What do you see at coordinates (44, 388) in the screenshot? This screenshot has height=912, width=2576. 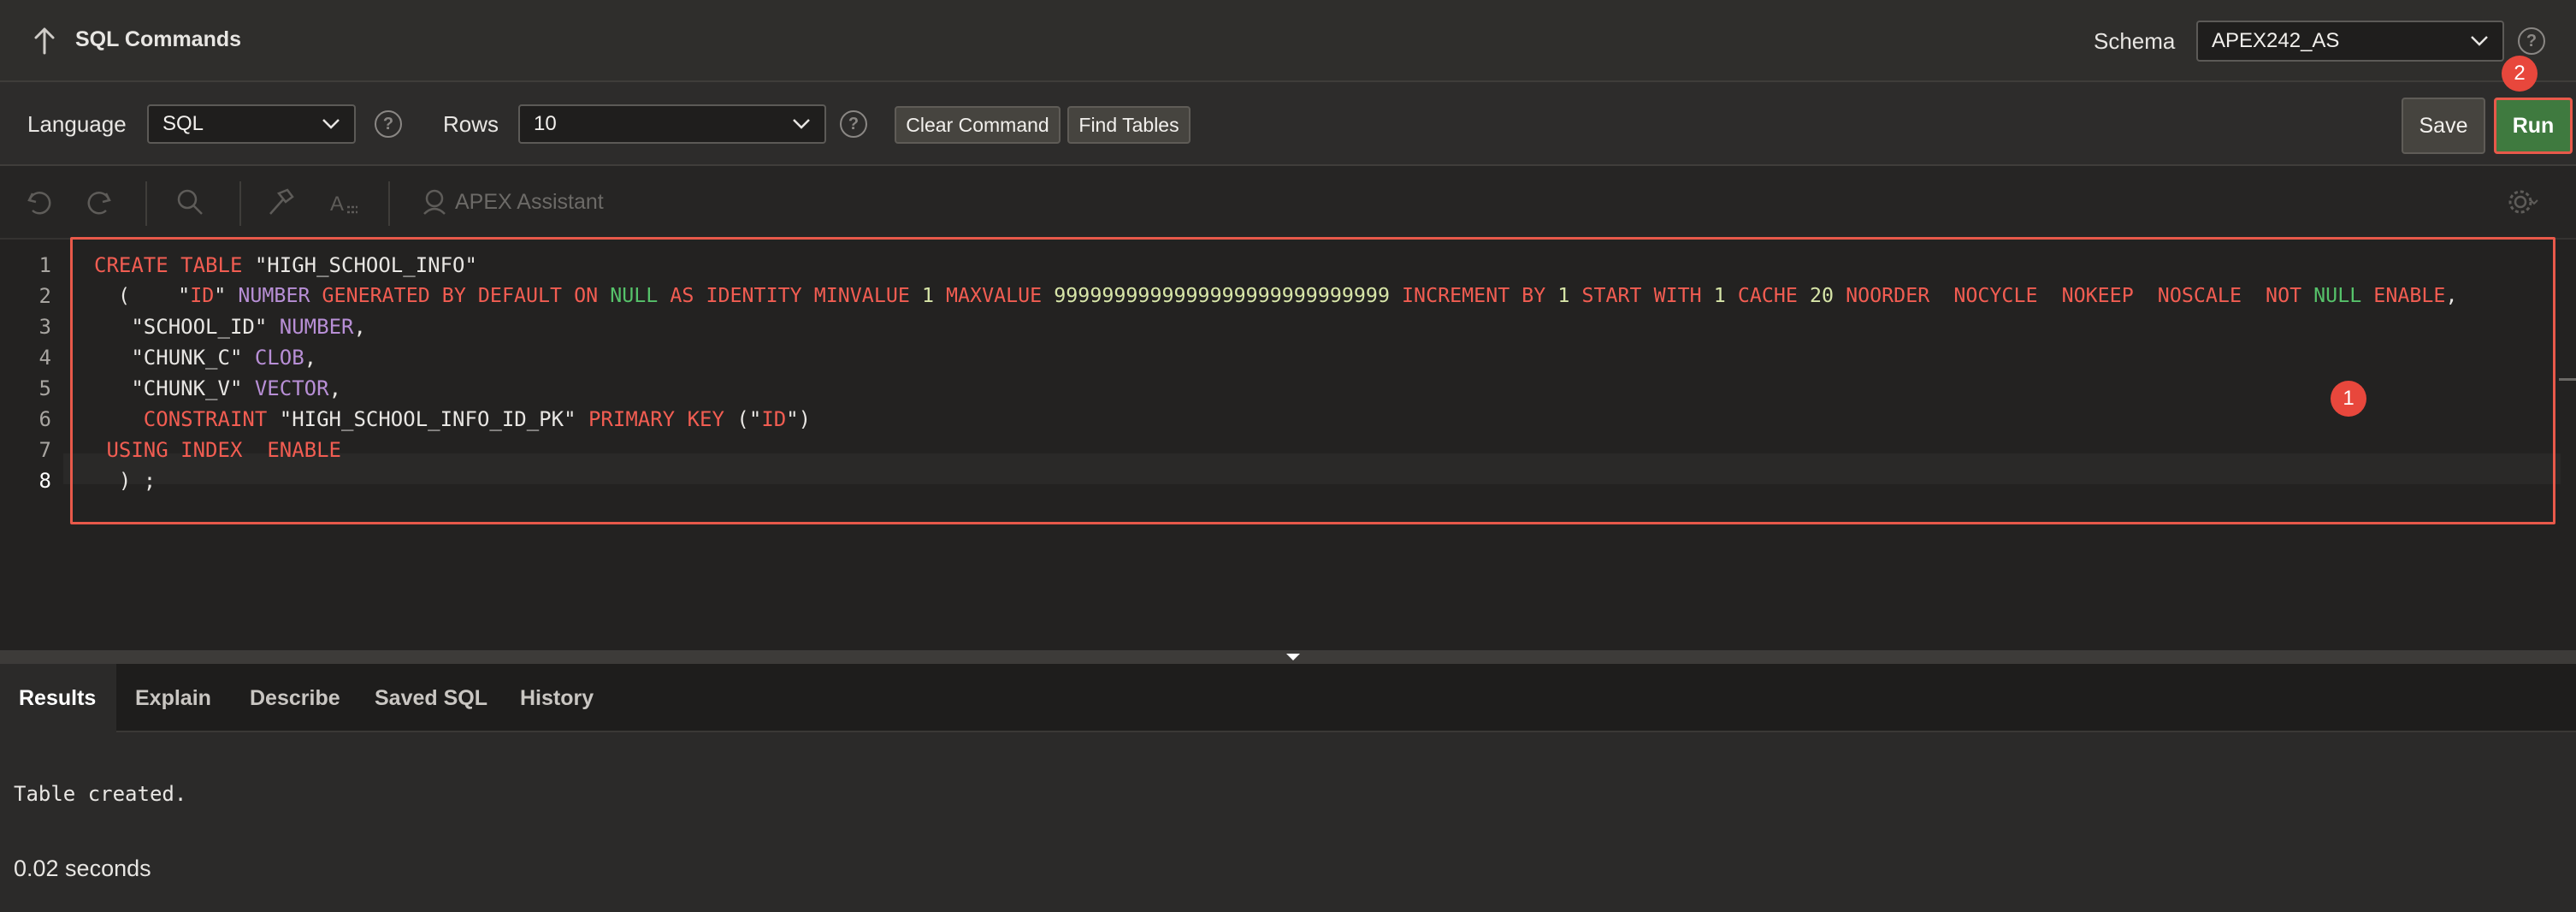 I see `line-number: 5` at bounding box center [44, 388].